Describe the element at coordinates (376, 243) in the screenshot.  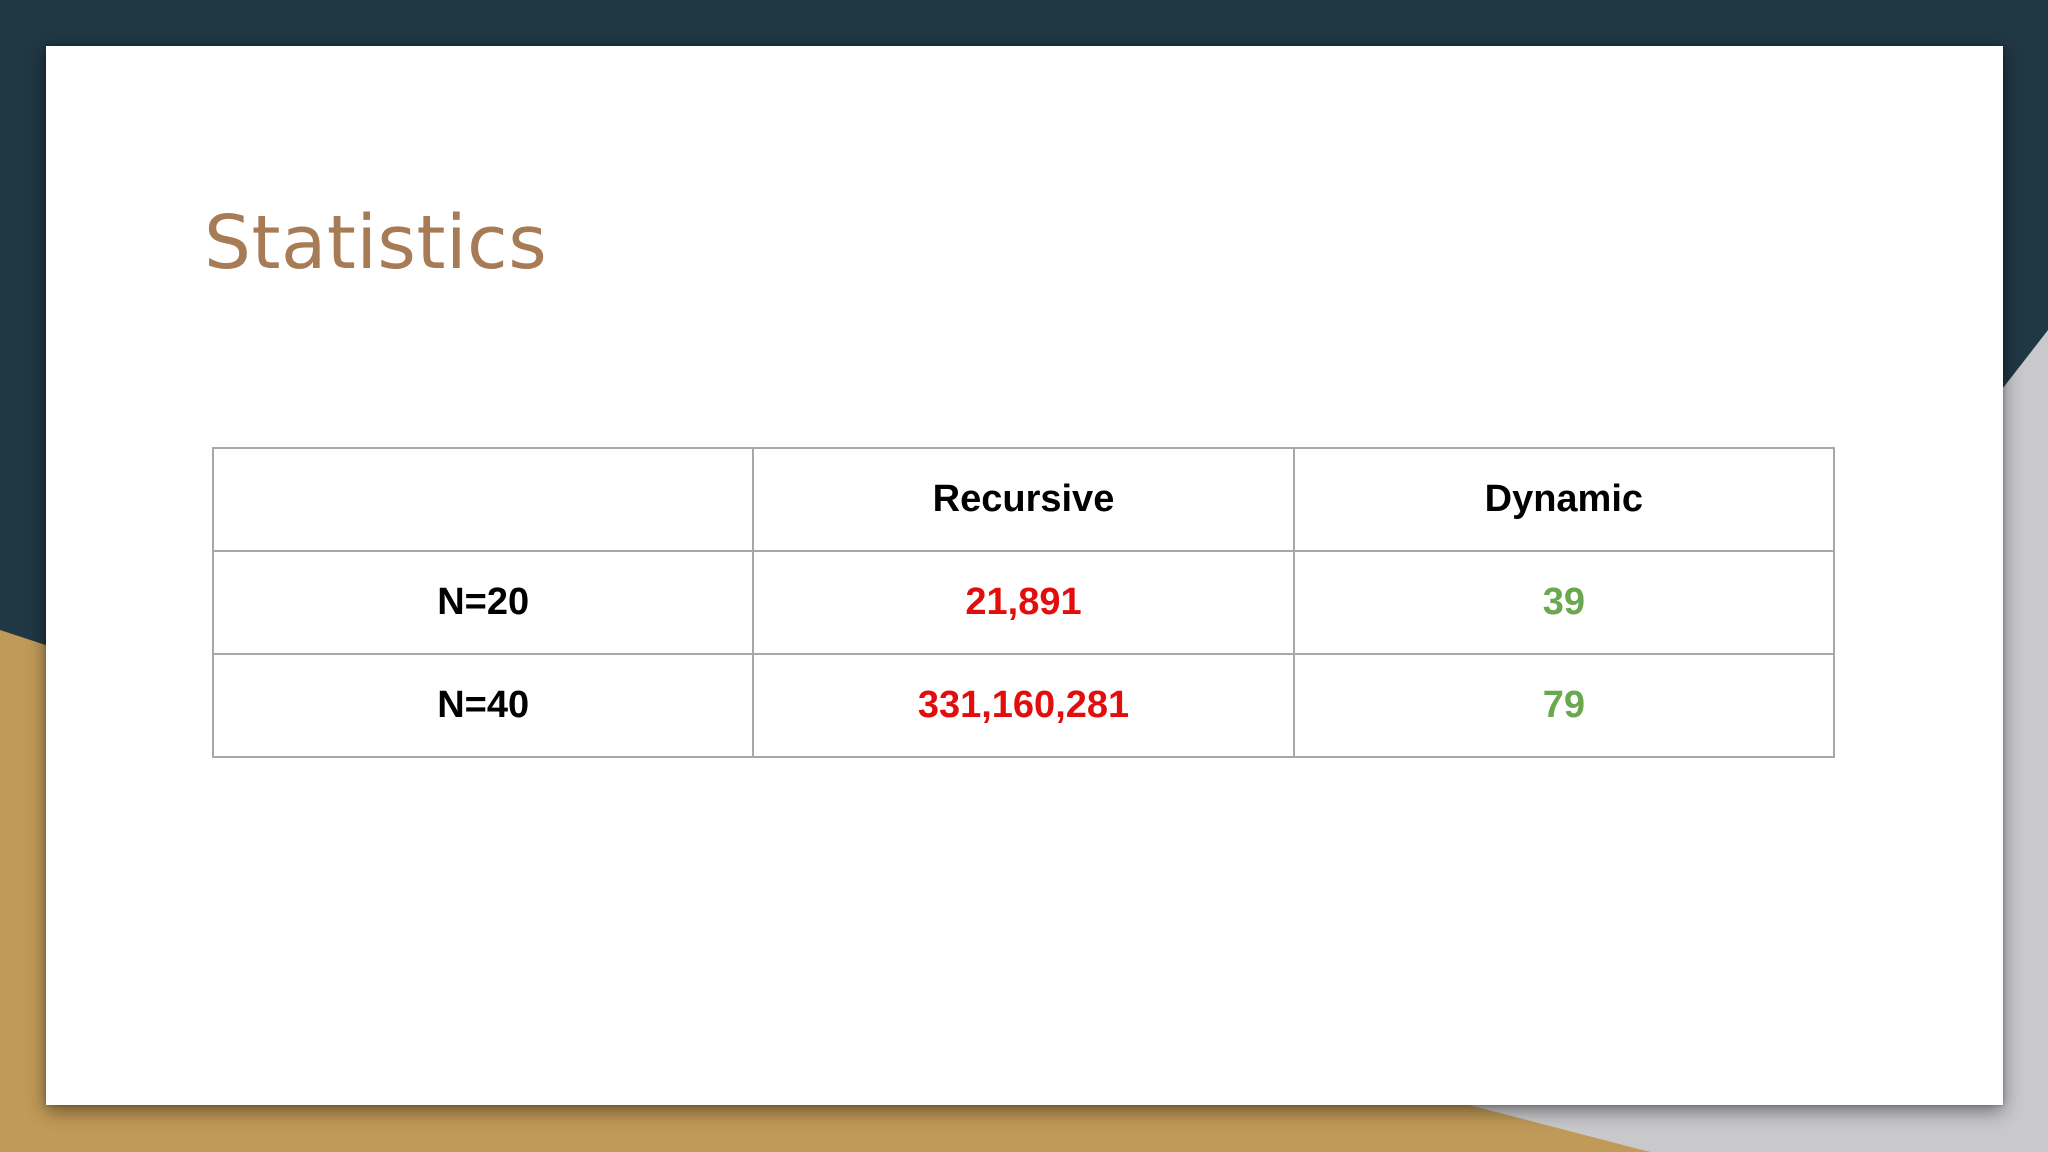
I see `slide-title: Statistics` at that location.